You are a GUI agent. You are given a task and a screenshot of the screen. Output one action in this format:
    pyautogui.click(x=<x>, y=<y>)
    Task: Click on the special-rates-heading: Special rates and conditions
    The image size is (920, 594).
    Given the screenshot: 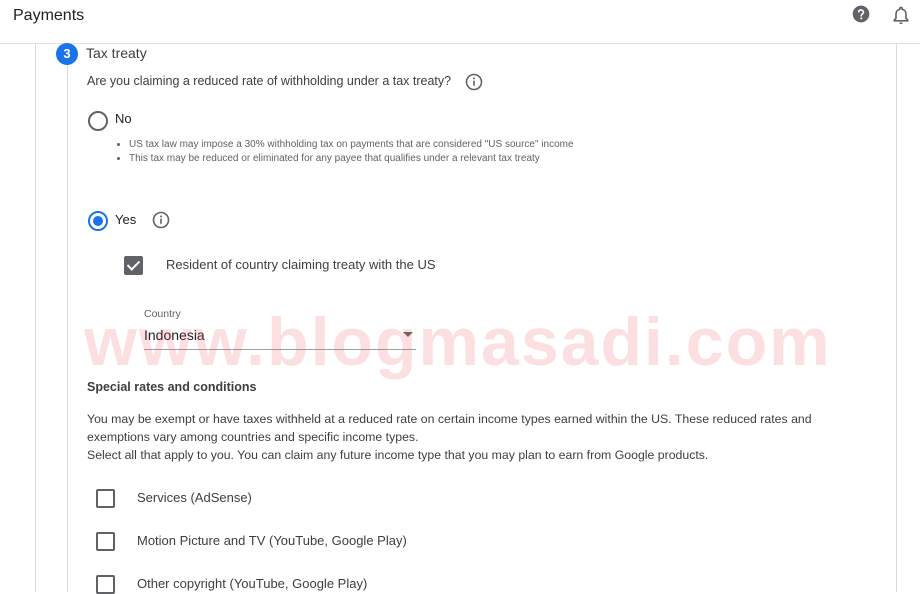 What is the action you would take?
    pyautogui.click(x=172, y=387)
    